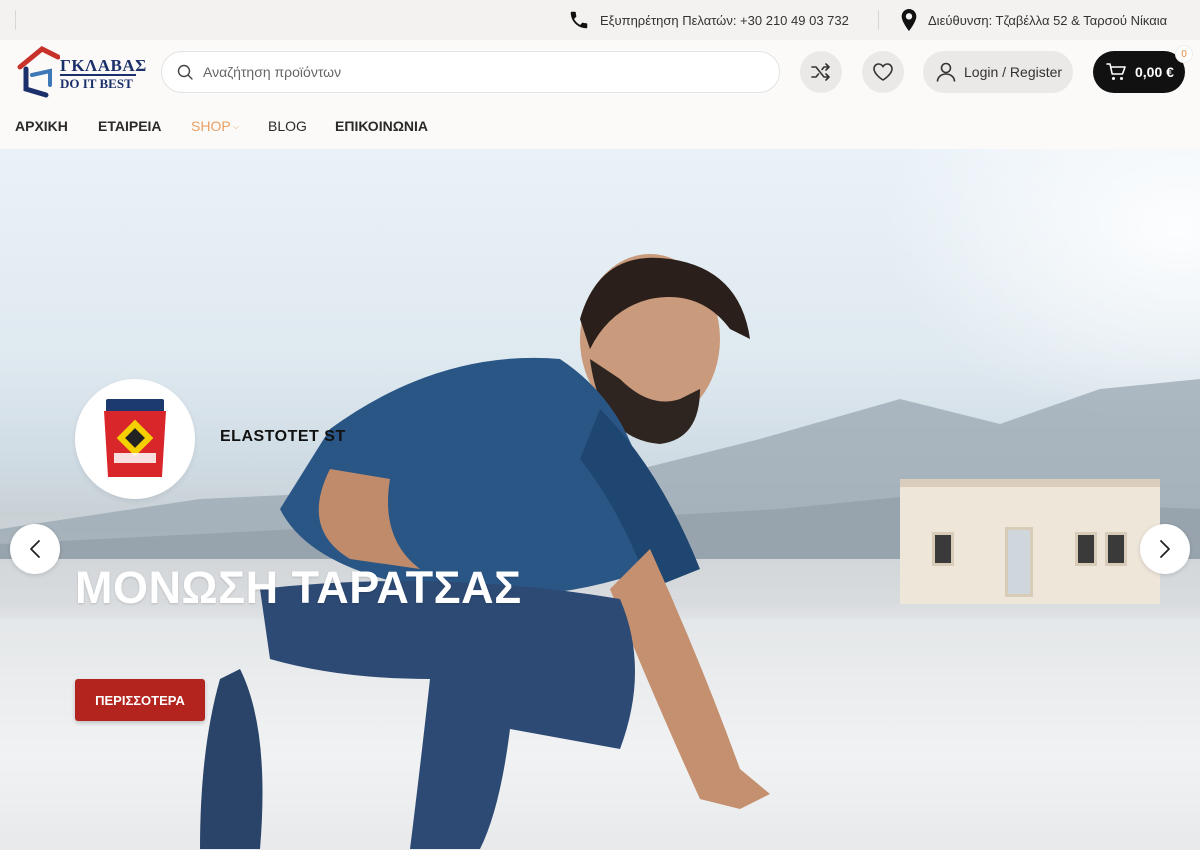 The image size is (1200, 850). I want to click on hero-title: ΜΟΝΩΣΗ ΤΑΡΑΤΣΑΣ, so click(298, 587).